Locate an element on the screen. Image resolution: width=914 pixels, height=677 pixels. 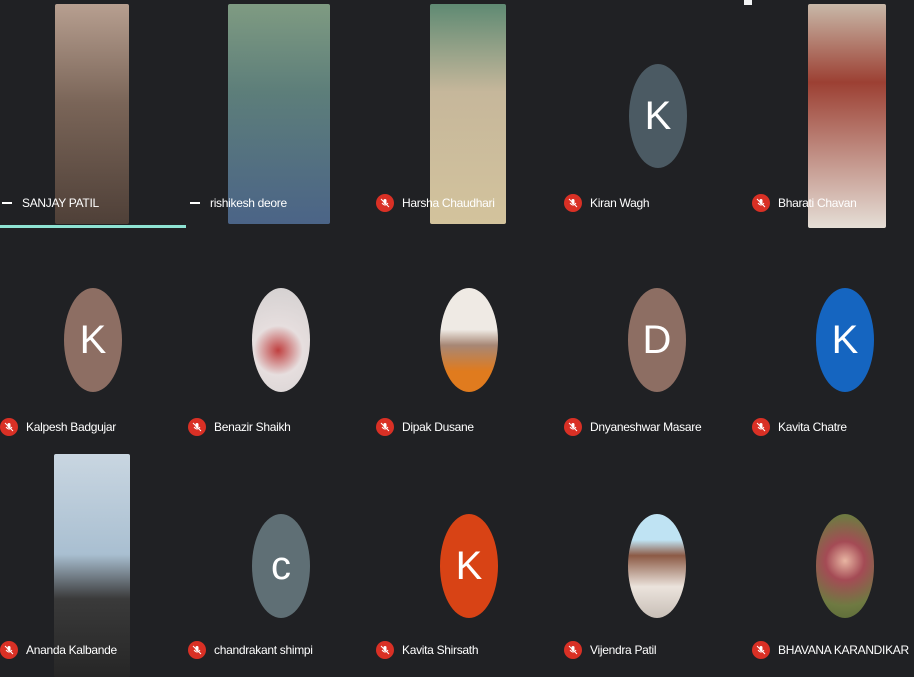
participant-label: chandrakant shimpi is located at coordinates (250, 650).